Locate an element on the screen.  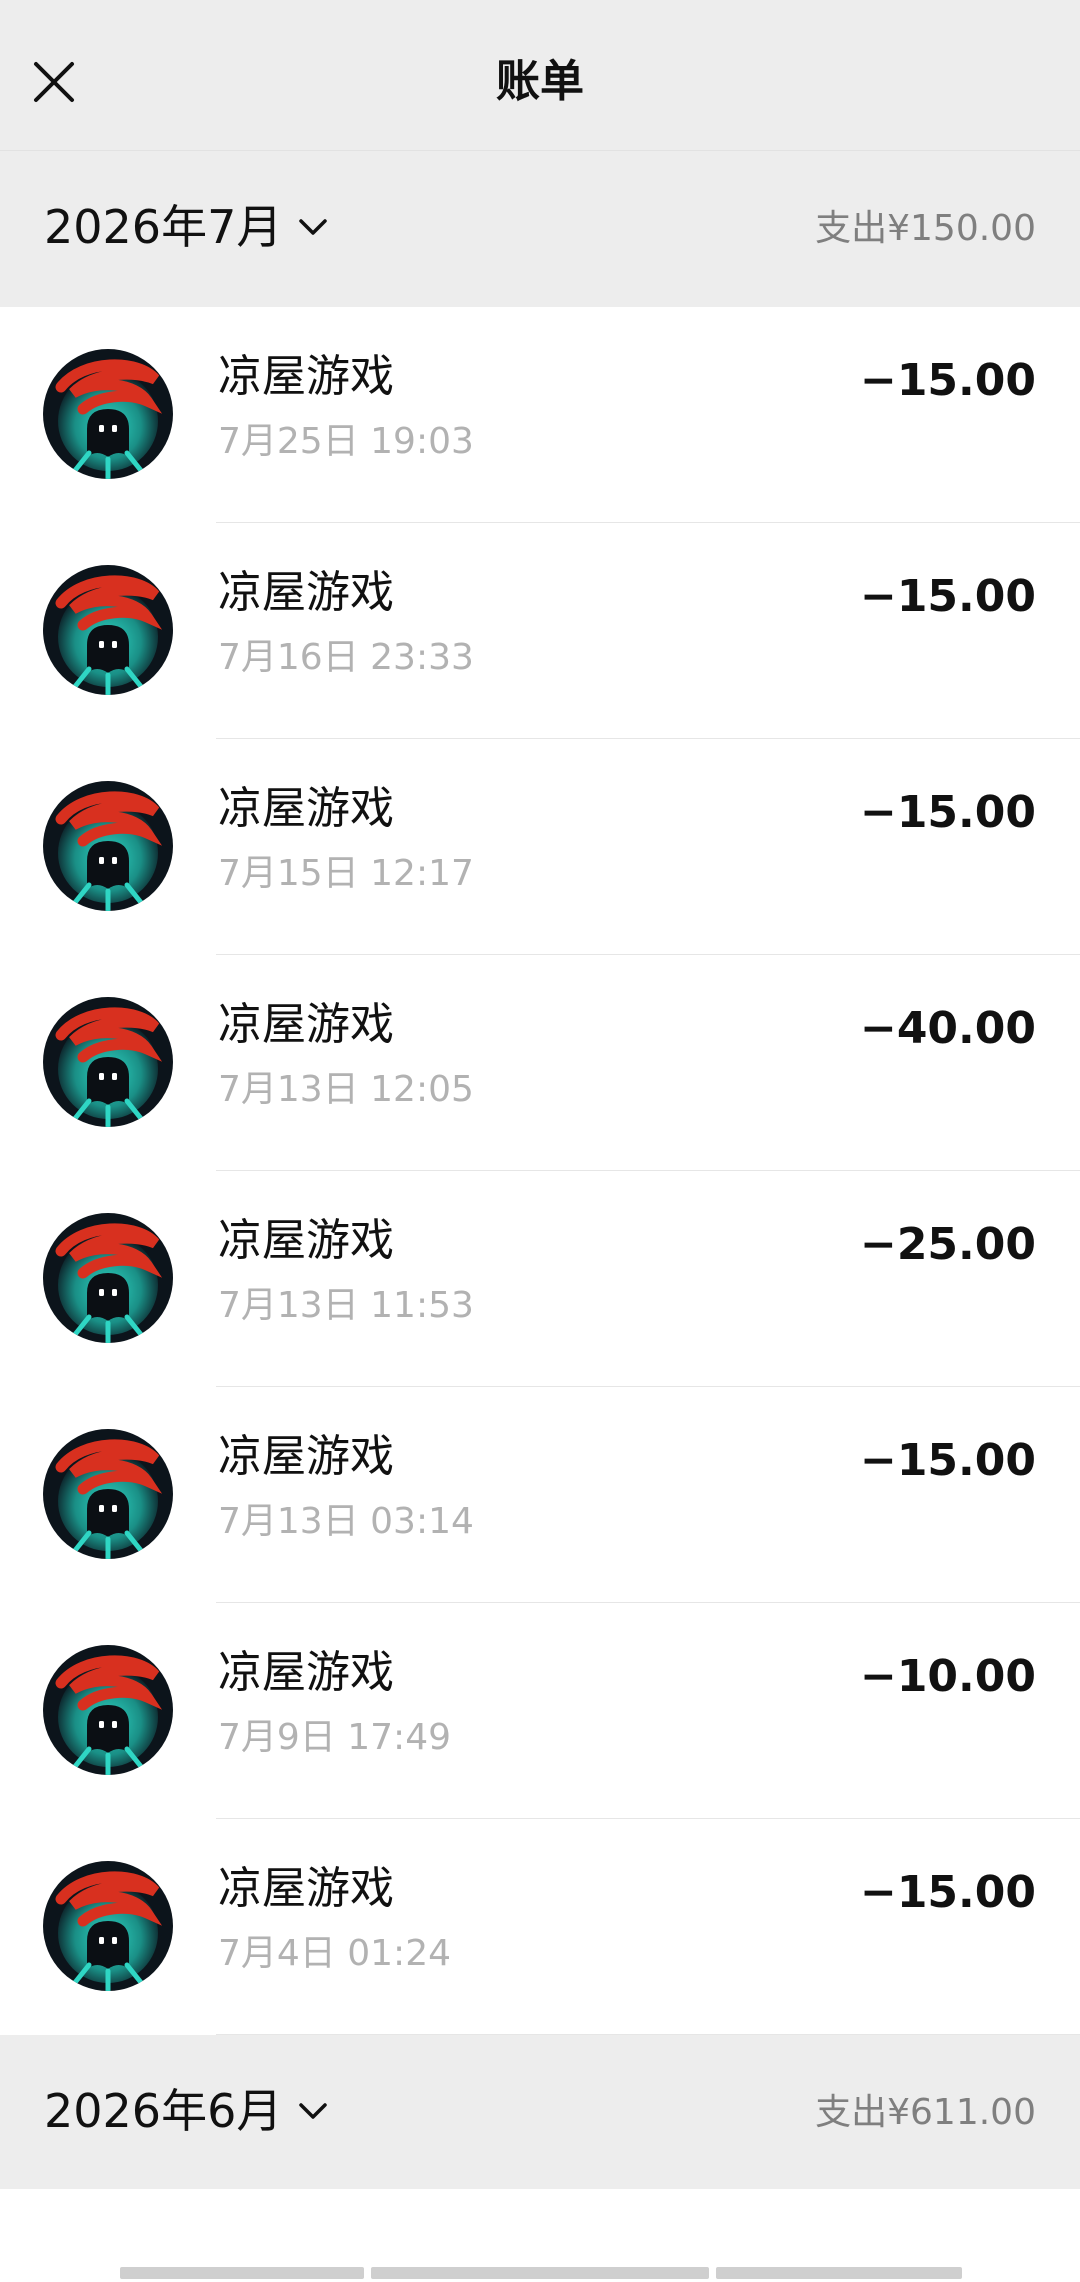
transaction-time: 7月13日 03:14 is located at coordinates (346, 1521).